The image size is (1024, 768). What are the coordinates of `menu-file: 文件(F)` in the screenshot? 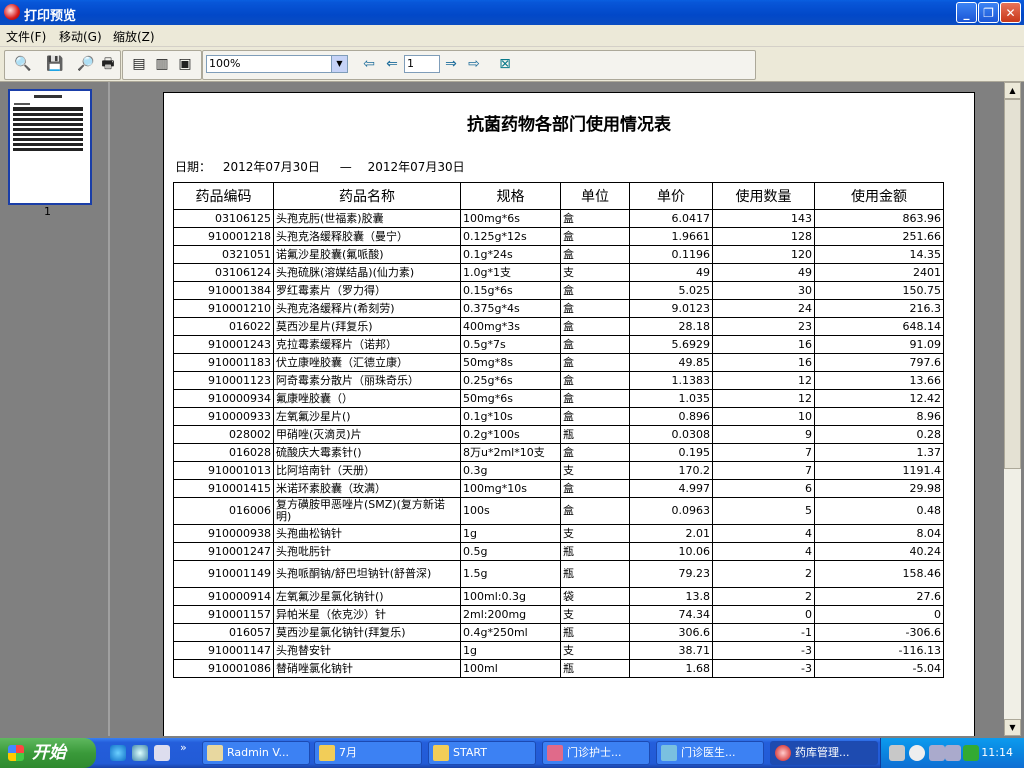 It's located at (26, 36).